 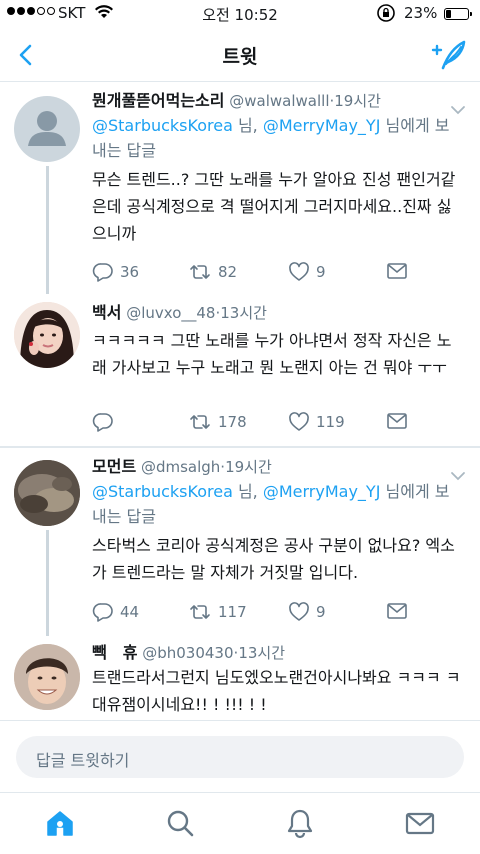 I want to click on tweet-header: 백서 @luvxo__48·13시간, so click(x=179, y=312).